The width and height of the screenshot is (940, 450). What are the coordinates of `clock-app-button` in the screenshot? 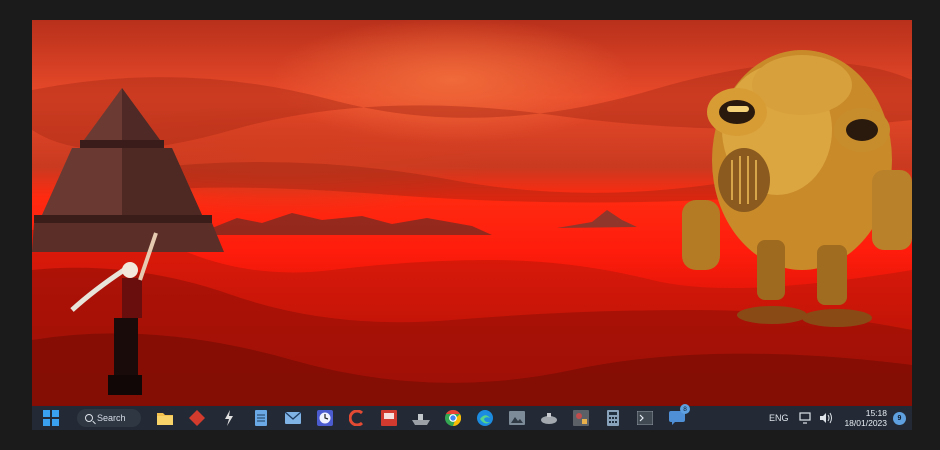 It's located at (325, 418).